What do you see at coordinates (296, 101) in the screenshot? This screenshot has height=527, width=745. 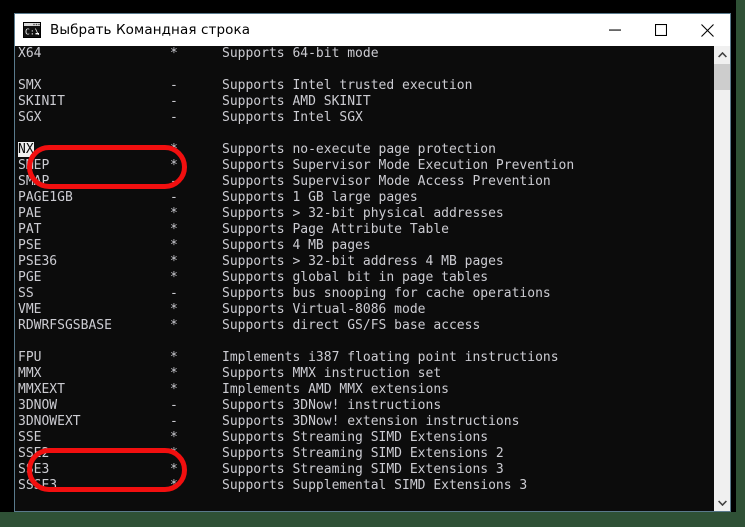 I see `console-feature-description: Supports AMD SKINIT` at bounding box center [296, 101].